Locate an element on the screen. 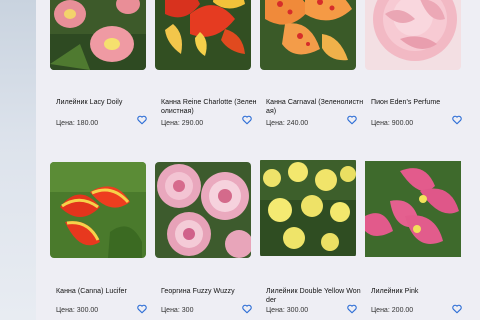  product-card: Пион Eden's Perfume Цена: 900.00 is located at coordinates (407, 66).